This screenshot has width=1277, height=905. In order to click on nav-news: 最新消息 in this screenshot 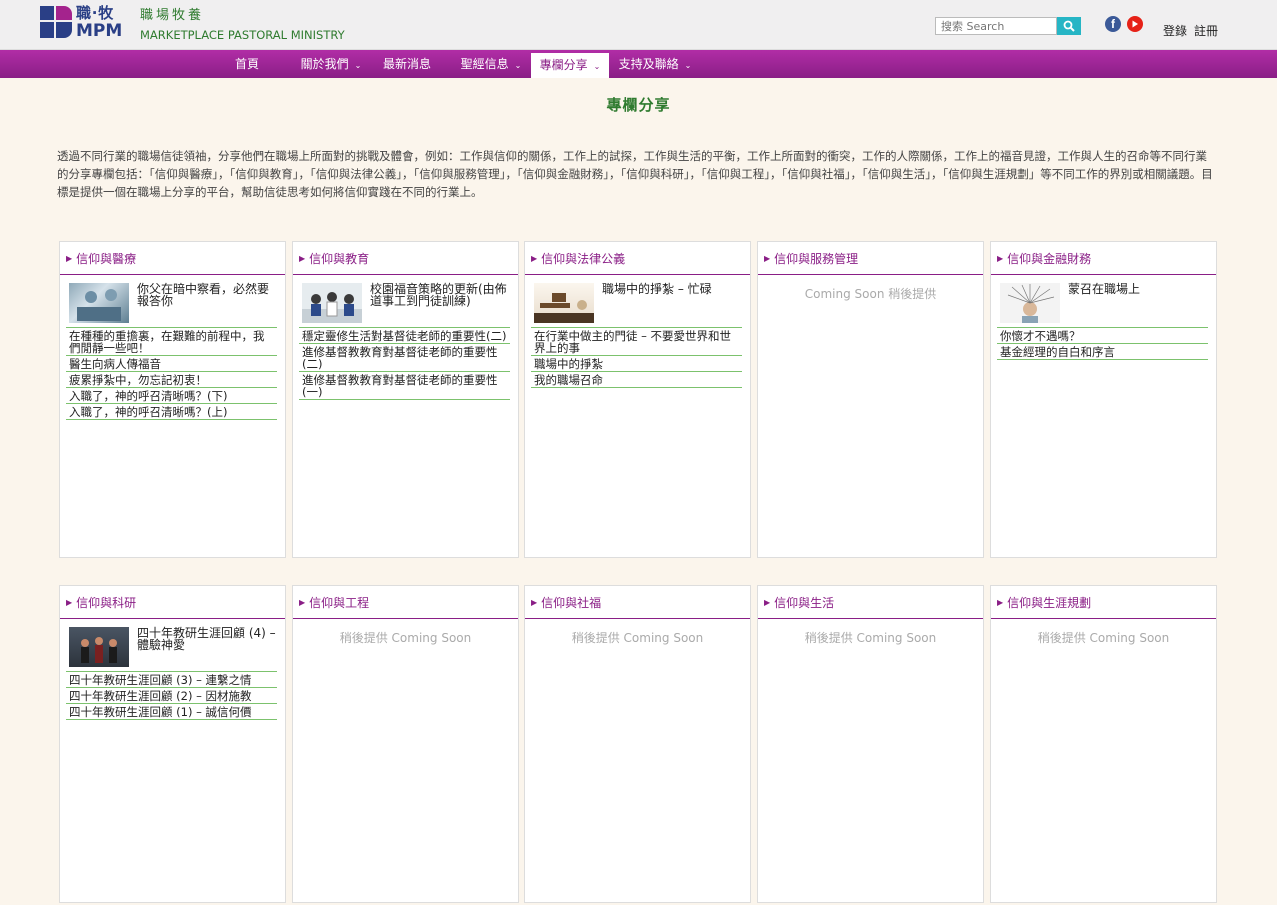, I will do `click(407, 64)`.